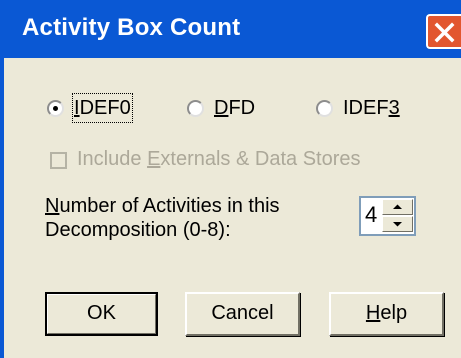 The image size is (461, 358). I want to click on close-icon, so click(444, 32).